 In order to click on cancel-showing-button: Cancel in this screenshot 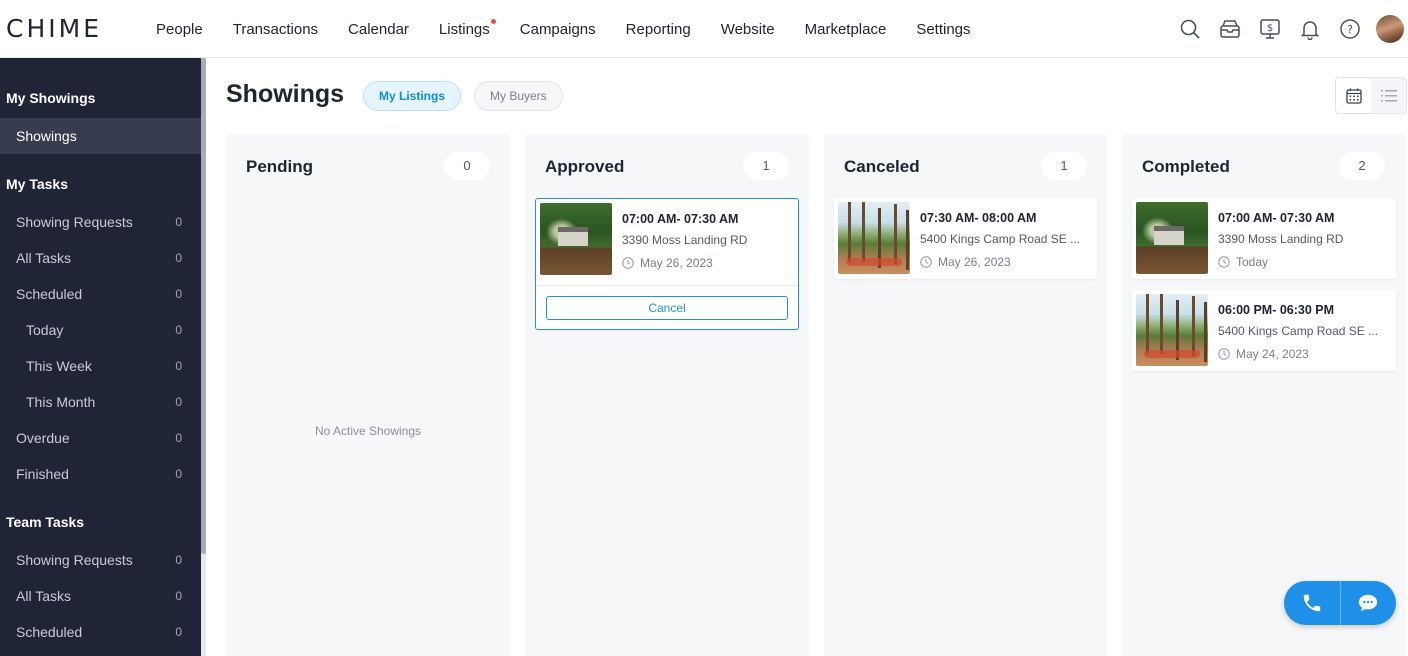, I will do `click(667, 308)`.